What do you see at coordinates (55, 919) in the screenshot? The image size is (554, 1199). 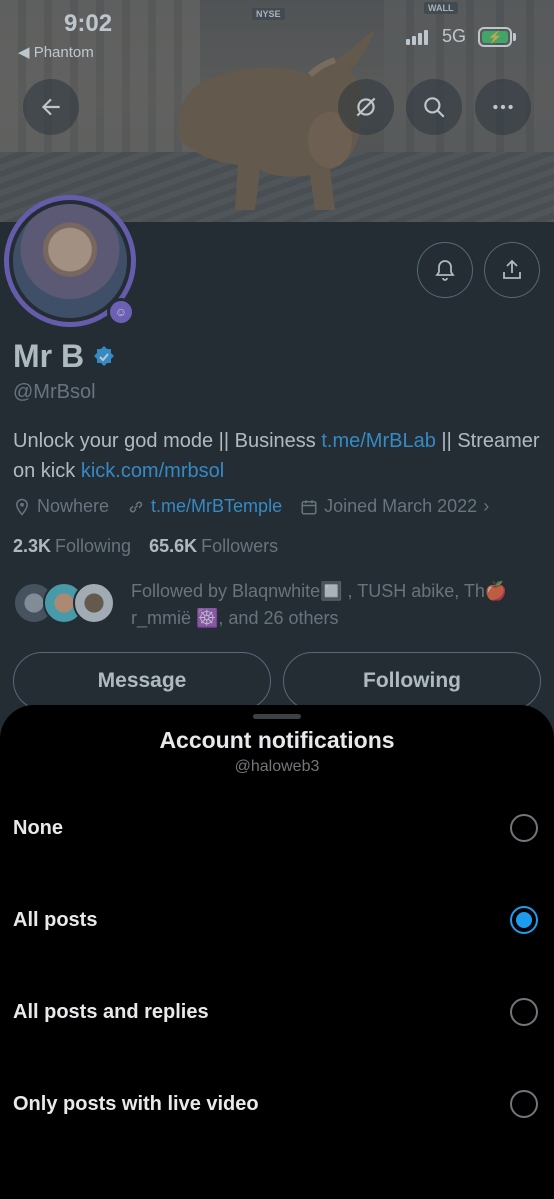 I see `option-label: All posts` at bounding box center [55, 919].